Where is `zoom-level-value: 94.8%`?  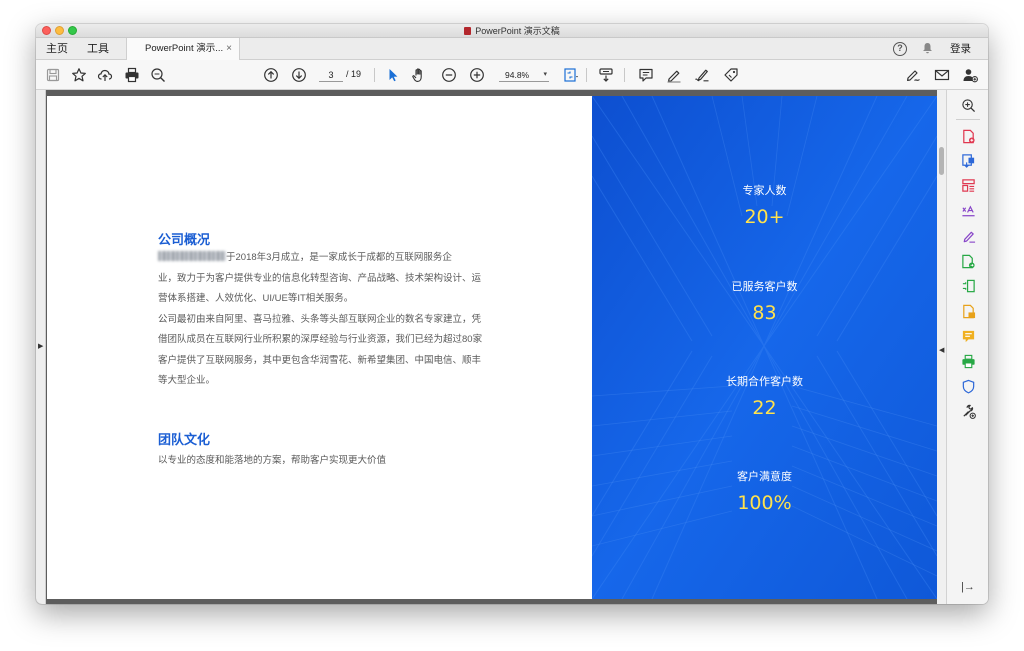
zoom-level-value: 94.8% is located at coordinates (517, 75).